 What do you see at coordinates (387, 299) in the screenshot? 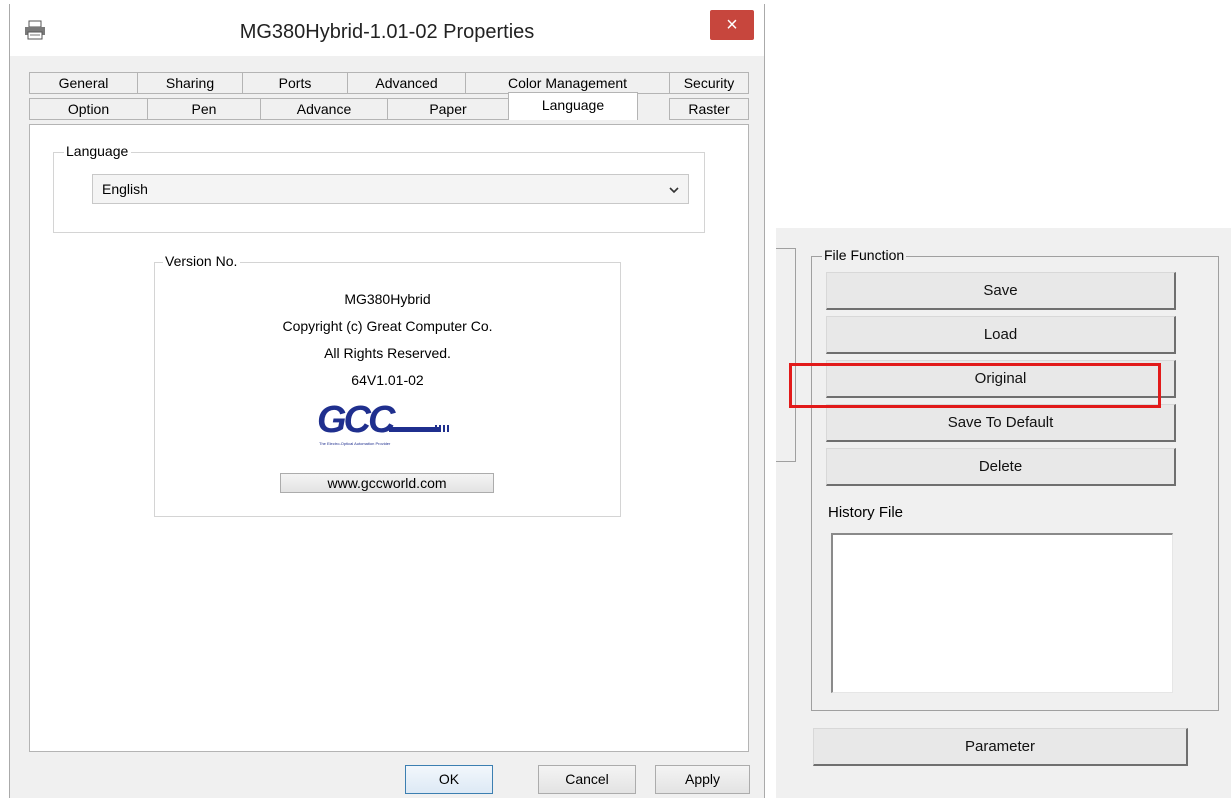
I see `model-name: MG380Hybrid` at bounding box center [387, 299].